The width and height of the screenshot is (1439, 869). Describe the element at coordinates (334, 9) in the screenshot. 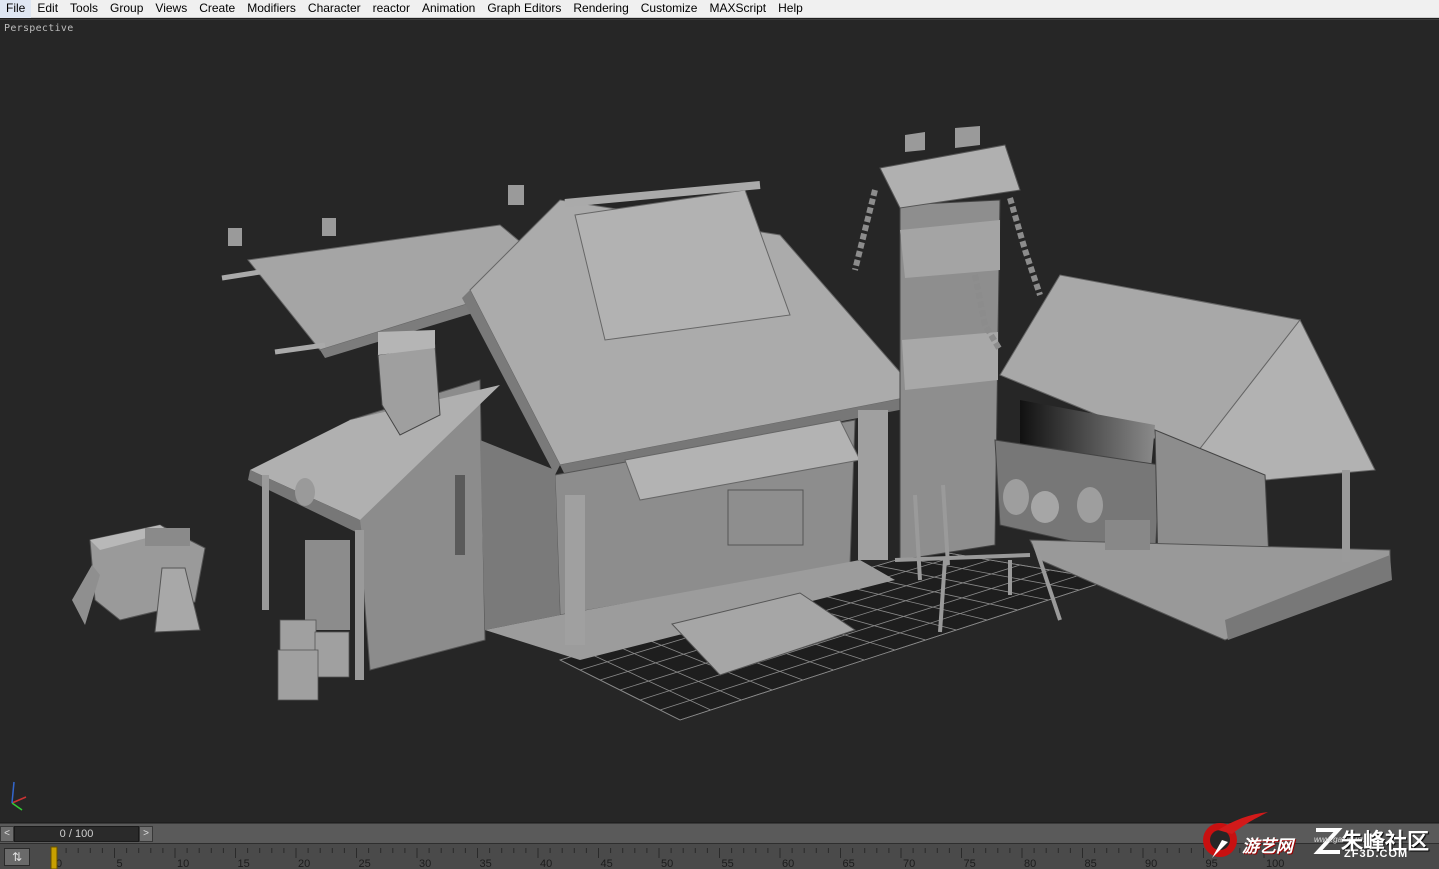

I see `menu-item-character: Character` at that location.